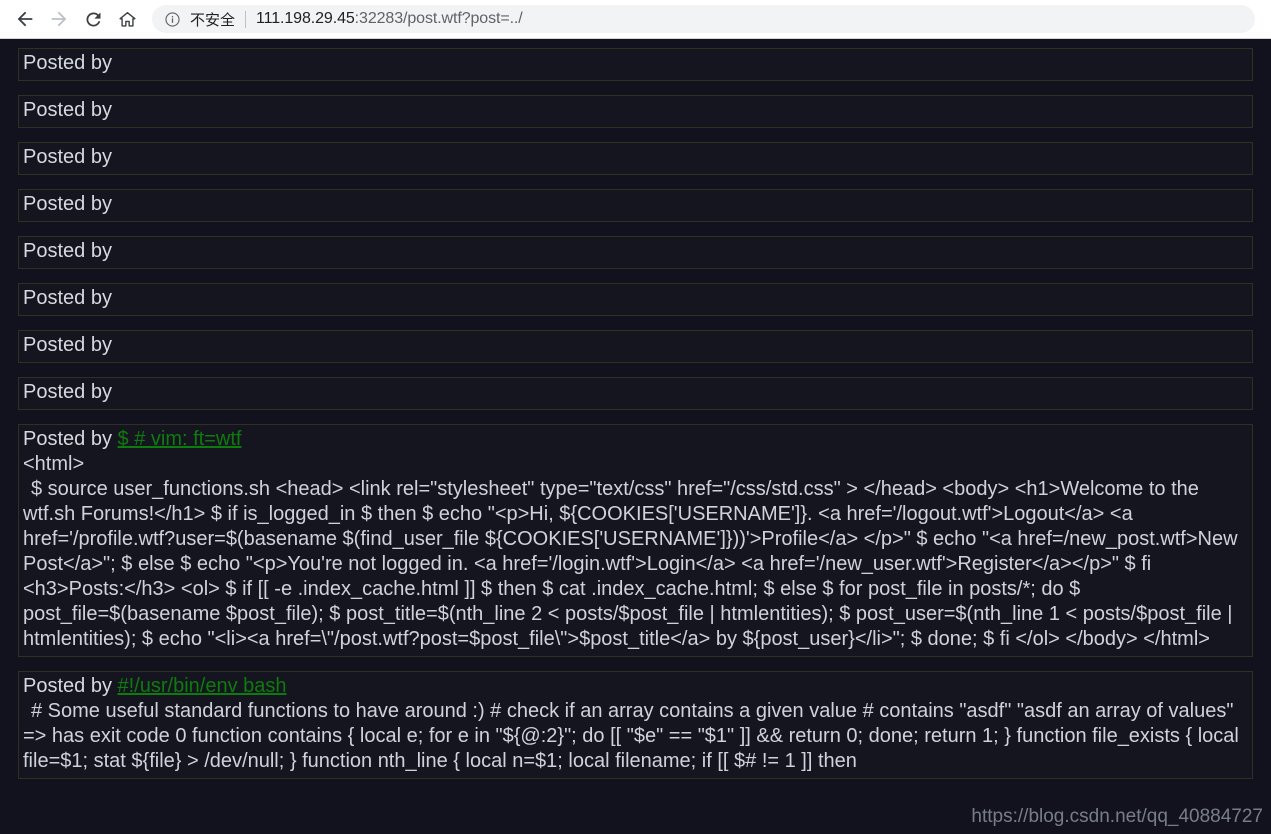 The height and width of the screenshot is (834, 1271). I want to click on home-icon, so click(127, 19).